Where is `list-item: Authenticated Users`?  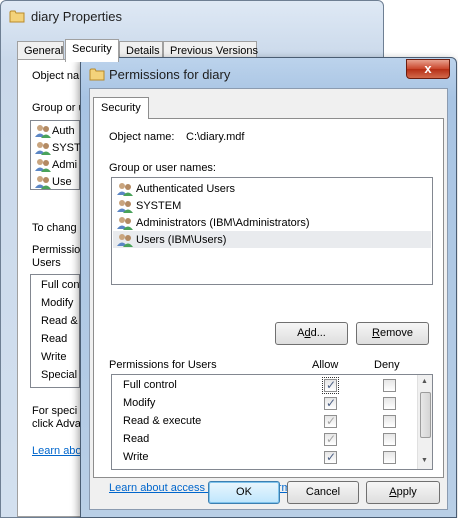 list-item: Authenticated Users is located at coordinates (272, 188).